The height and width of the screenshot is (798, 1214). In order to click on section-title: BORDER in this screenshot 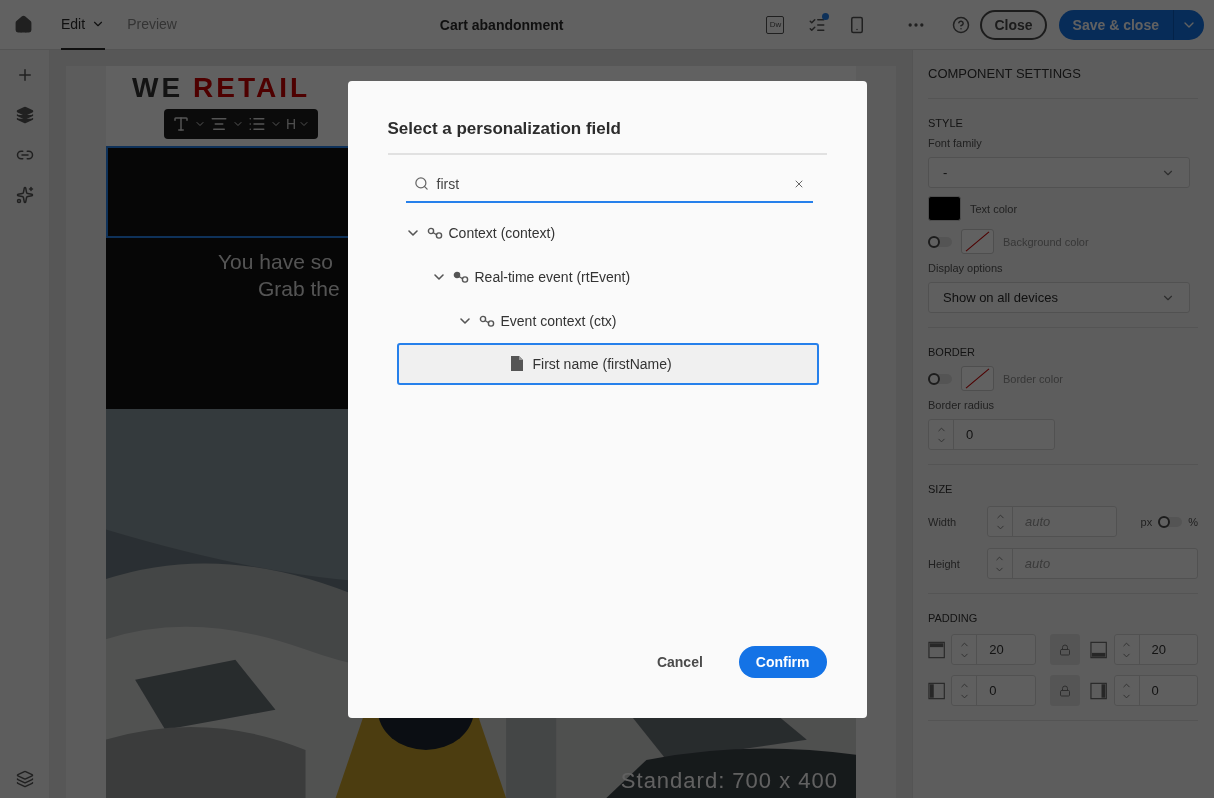, I will do `click(952, 352)`.